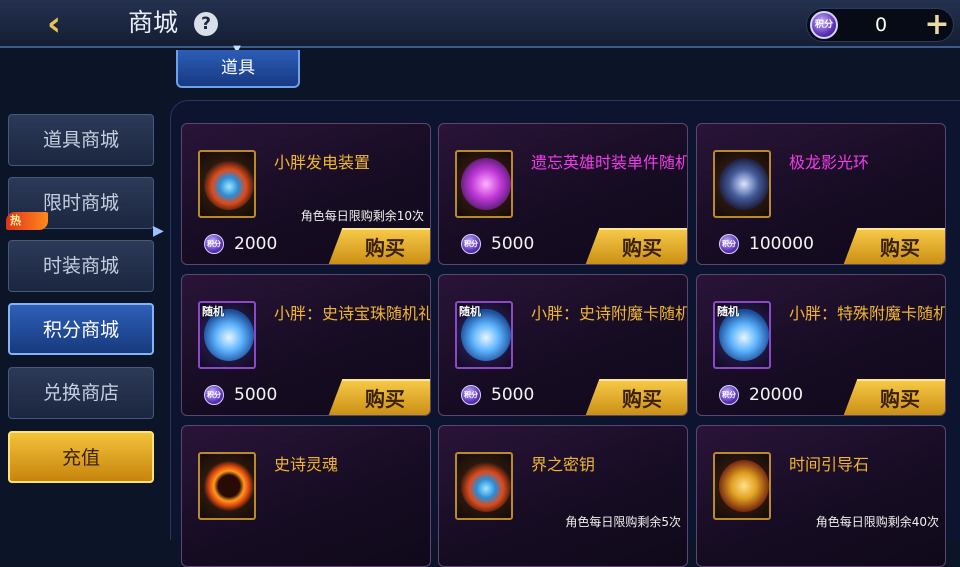  Describe the element at coordinates (81, 266) in the screenshot. I see `sidebar-item-fashion-shop: 时装商城` at that location.